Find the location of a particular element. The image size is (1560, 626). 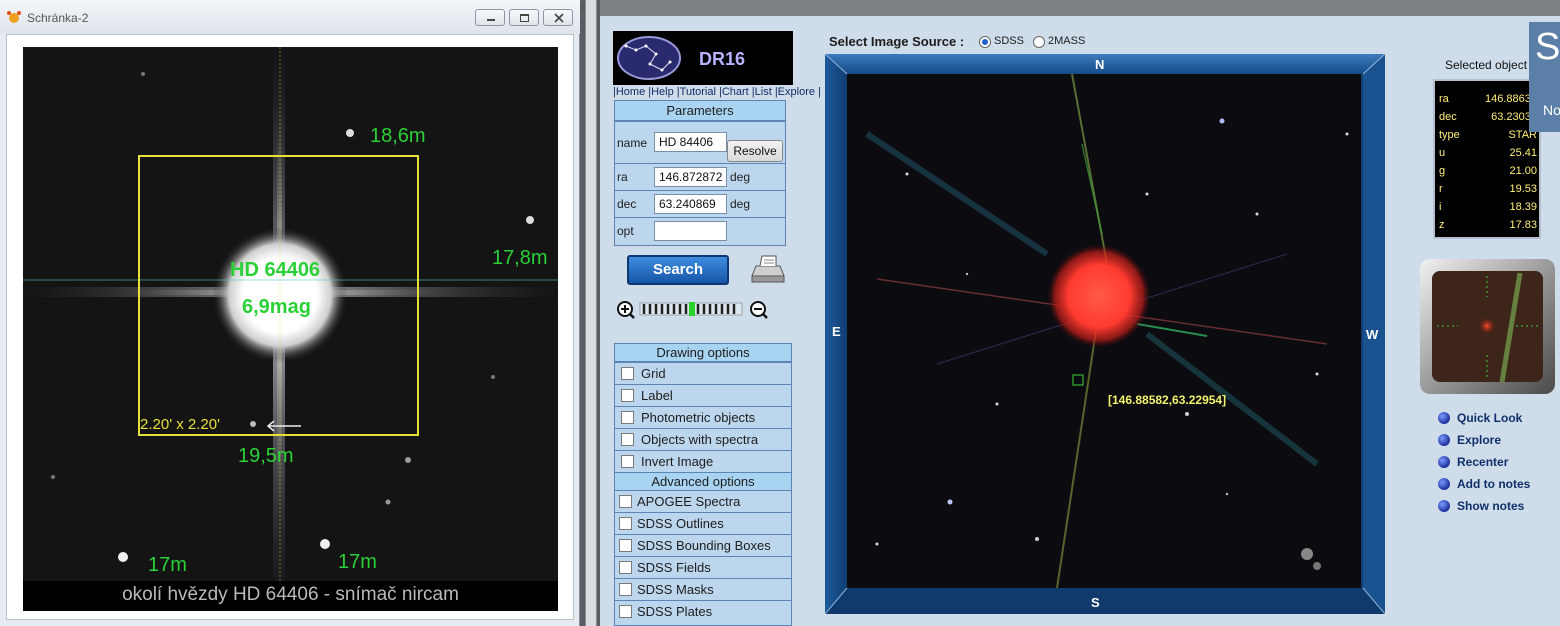

selected-row-i: i 18.39 is located at coordinates (1488, 210).